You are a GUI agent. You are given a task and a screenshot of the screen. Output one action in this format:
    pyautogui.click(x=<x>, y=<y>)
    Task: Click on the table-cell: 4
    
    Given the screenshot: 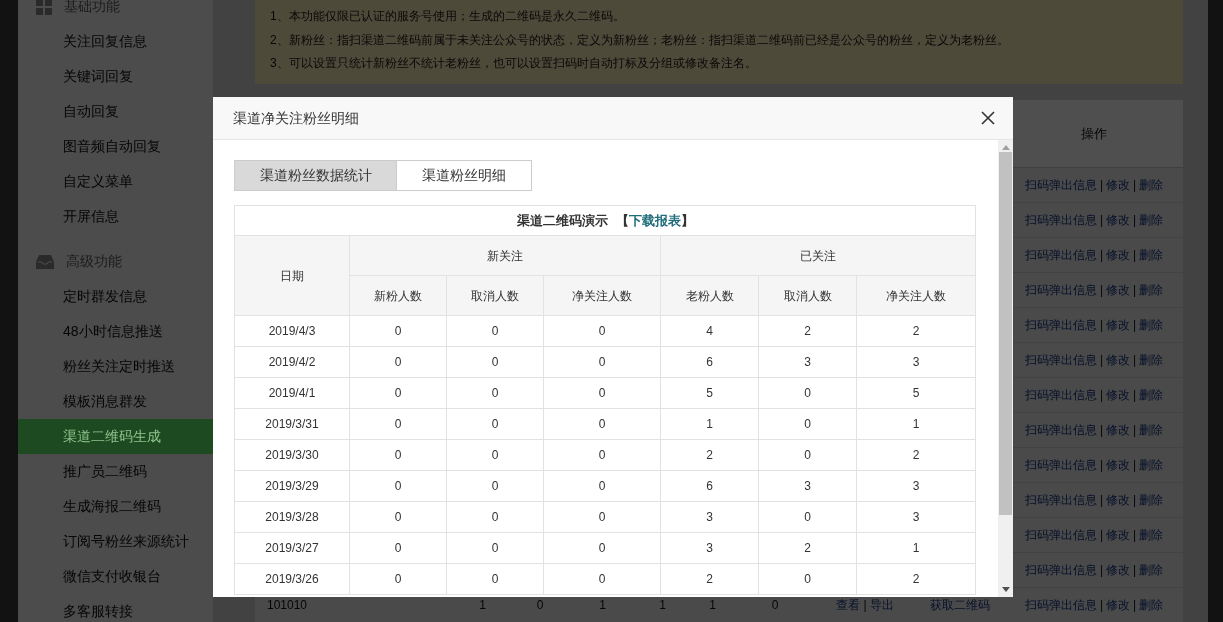 What is the action you would take?
    pyautogui.click(x=709, y=331)
    